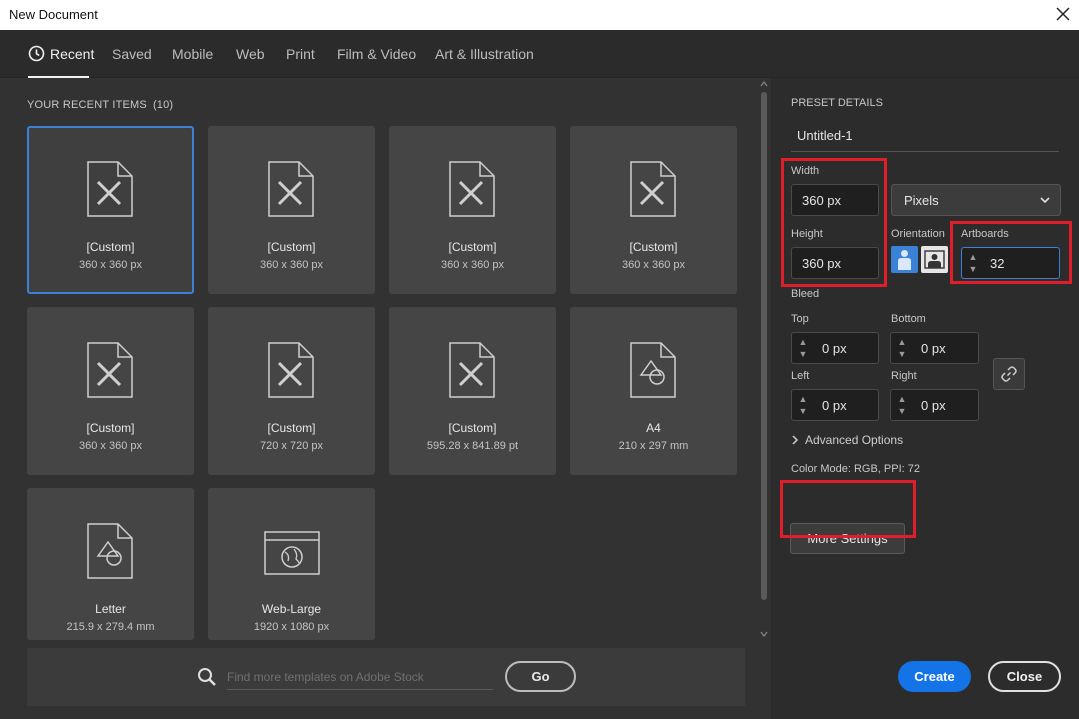 This screenshot has height=719, width=1079. I want to click on tab-art-illustration: Art & Illustration, so click(484, 54).